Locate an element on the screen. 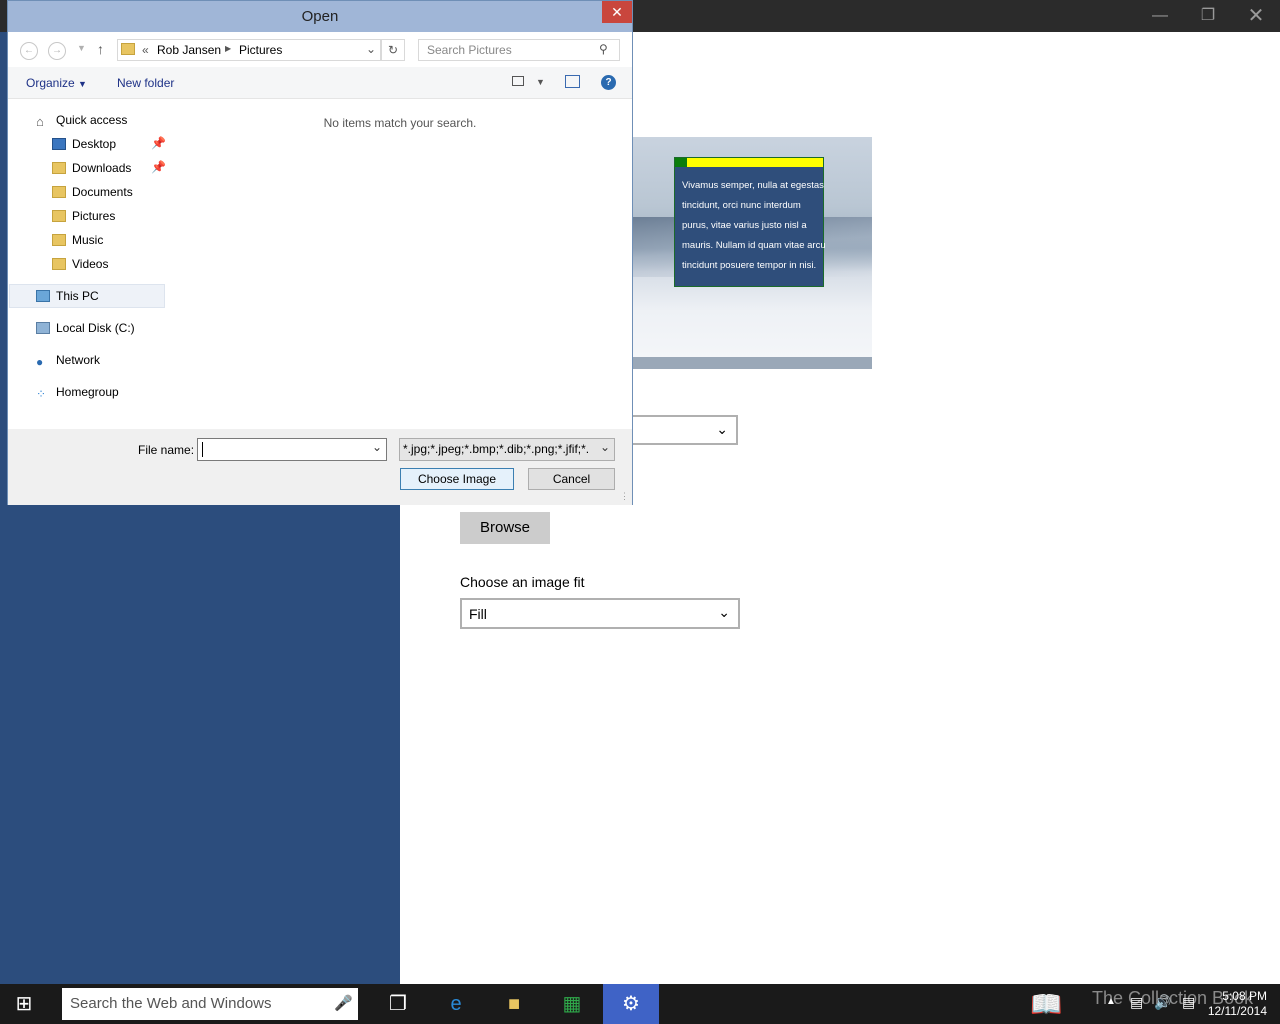  preview-taskbar is located at coordinates (752, 363).